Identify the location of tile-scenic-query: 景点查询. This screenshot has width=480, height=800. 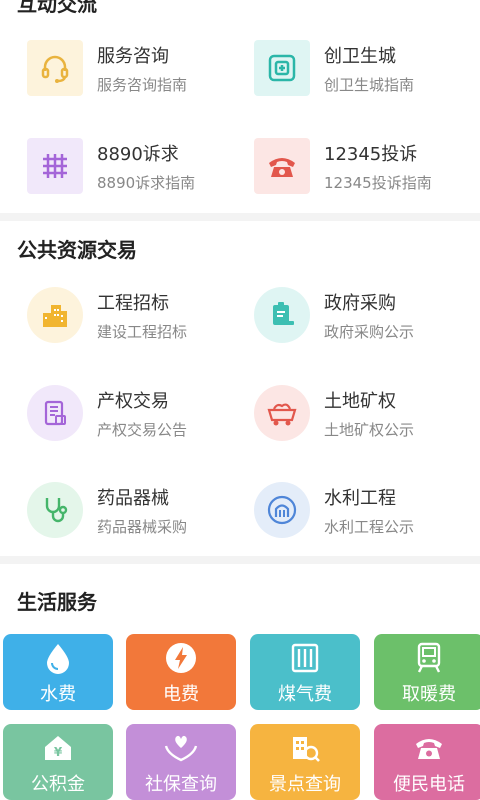
(305, 762).